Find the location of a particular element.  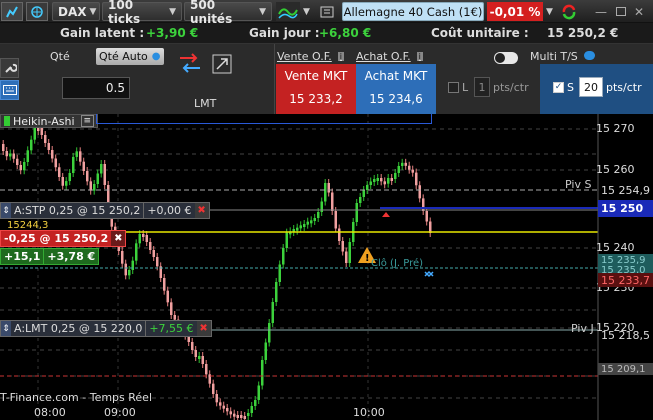

quantity-label: 500 unités is located at coordinates (211, 13).